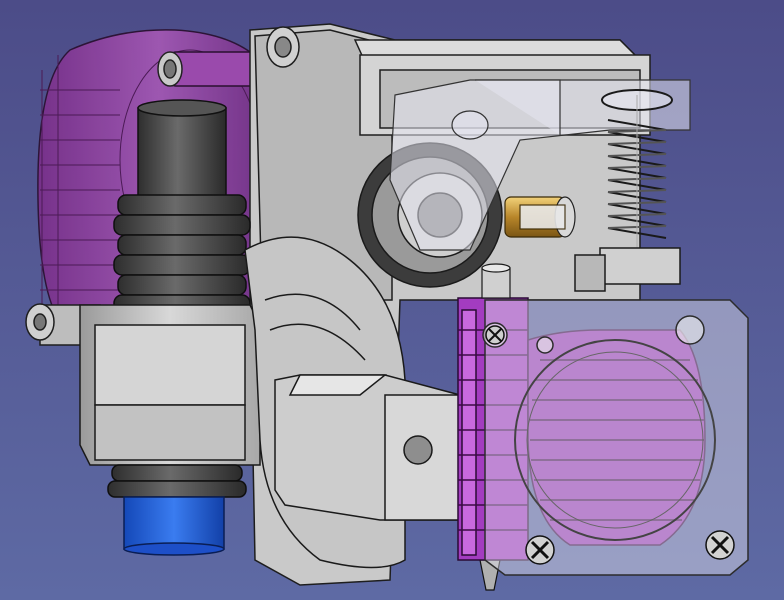  What do you see at coordinates (170, 385) in the screenshot?
I see `hotend-clamp` at bounding box center [170, 385].